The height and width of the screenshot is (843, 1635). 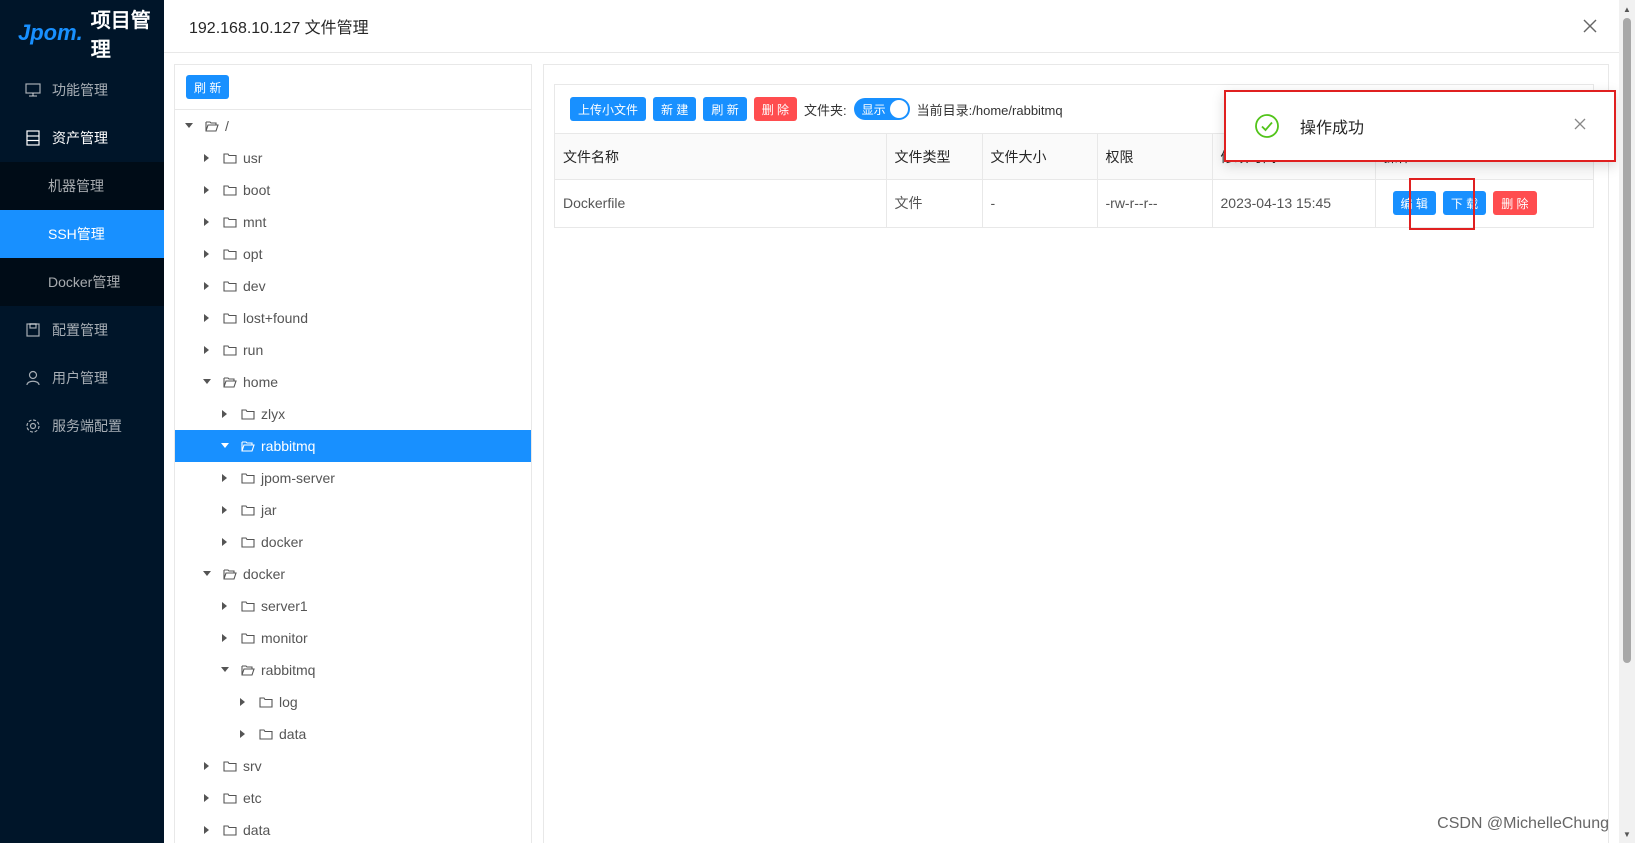 What do you see at coordinates (255, 222) in the screenshot?
I see `tree-node-label: mnt` at bounding box center [255, 222].